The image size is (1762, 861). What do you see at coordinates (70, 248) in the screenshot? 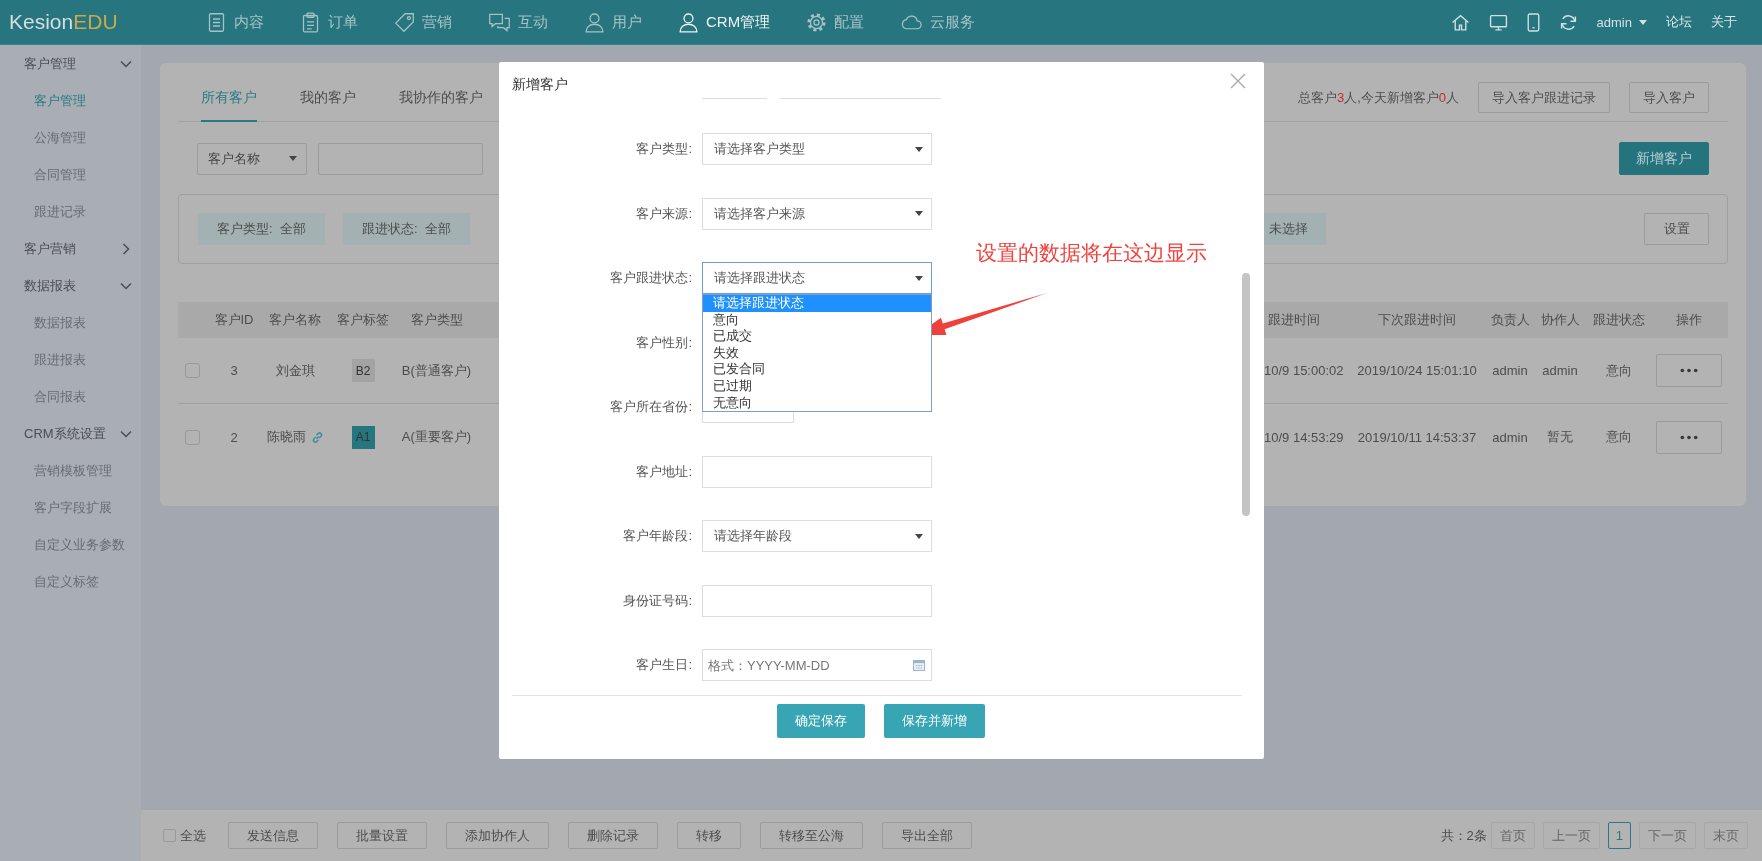
I see `sidebar-group: 客户营销` at bounding box center [70, 248].